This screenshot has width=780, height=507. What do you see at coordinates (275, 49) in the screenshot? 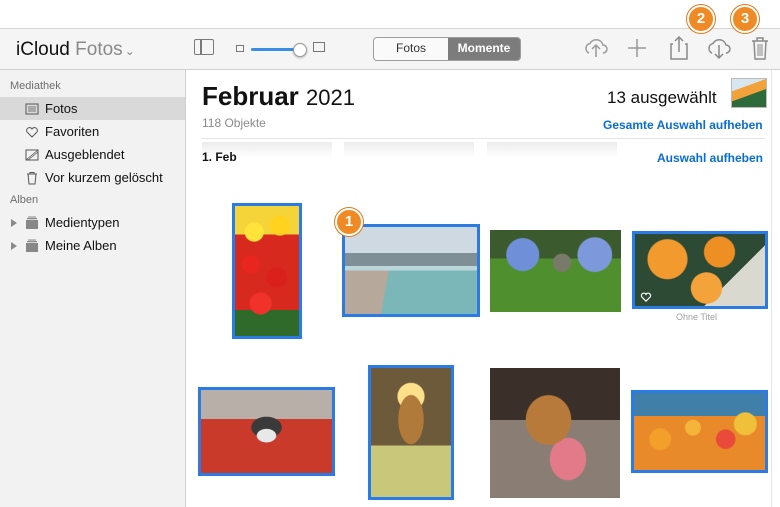
I see `zoom-slider-fill` at bounding box center [275, 49].